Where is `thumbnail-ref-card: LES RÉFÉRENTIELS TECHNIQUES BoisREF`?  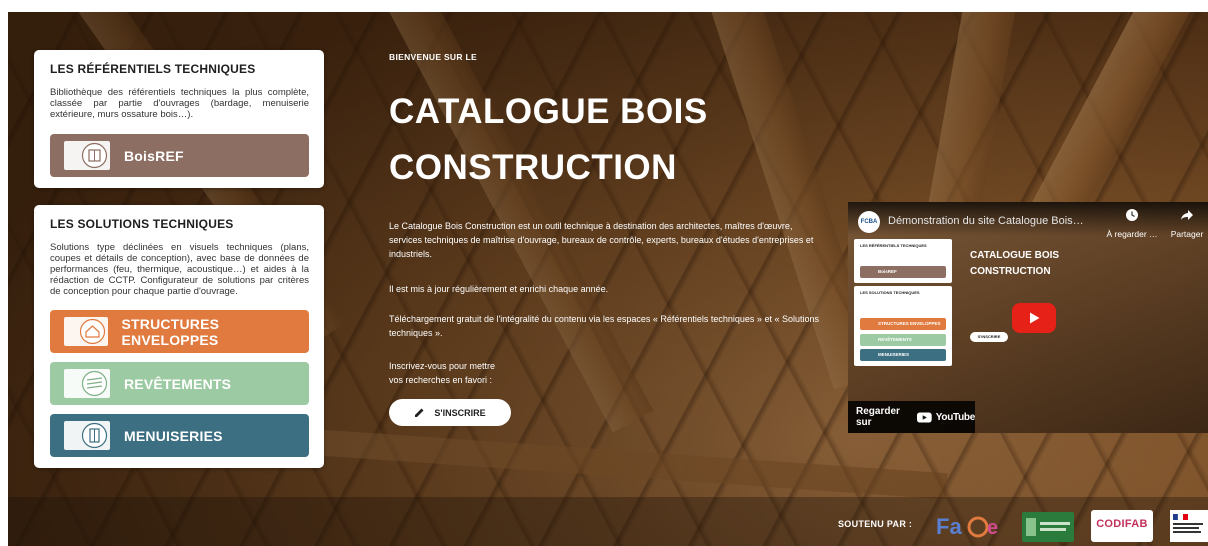
thumbnail-ref-card: LES RÉFÉRENTIELS TECHNIQUES BoisREF is located at coordinates (903, 261).